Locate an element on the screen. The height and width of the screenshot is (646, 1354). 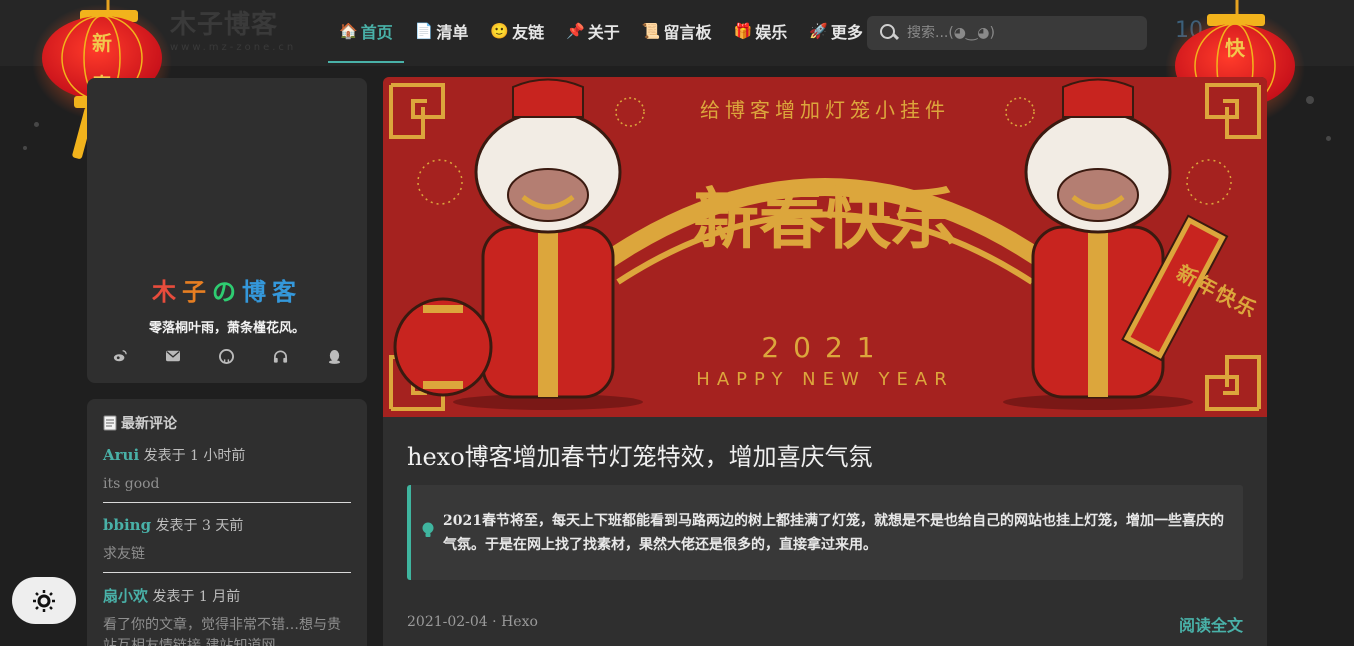
nav-entertainment: 🎁 娱乐 is located at coordinates (761, 31).